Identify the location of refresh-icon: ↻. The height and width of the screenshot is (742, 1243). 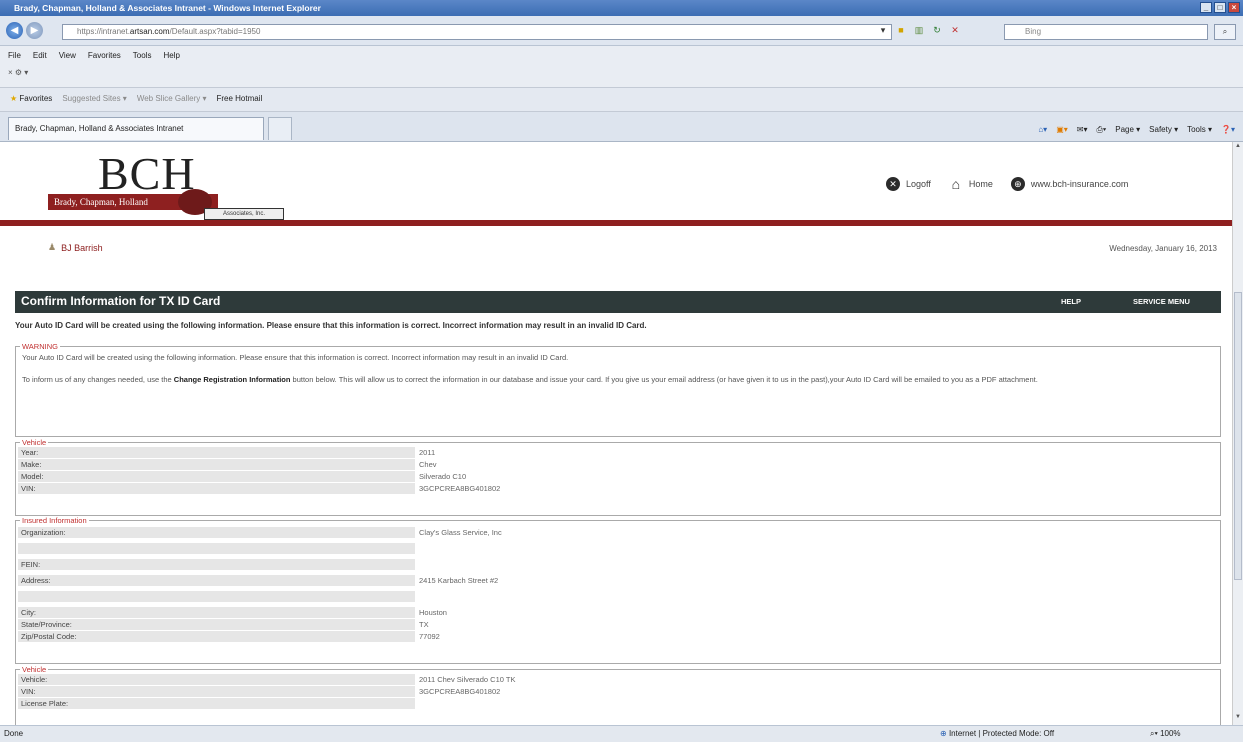
(937, 30).